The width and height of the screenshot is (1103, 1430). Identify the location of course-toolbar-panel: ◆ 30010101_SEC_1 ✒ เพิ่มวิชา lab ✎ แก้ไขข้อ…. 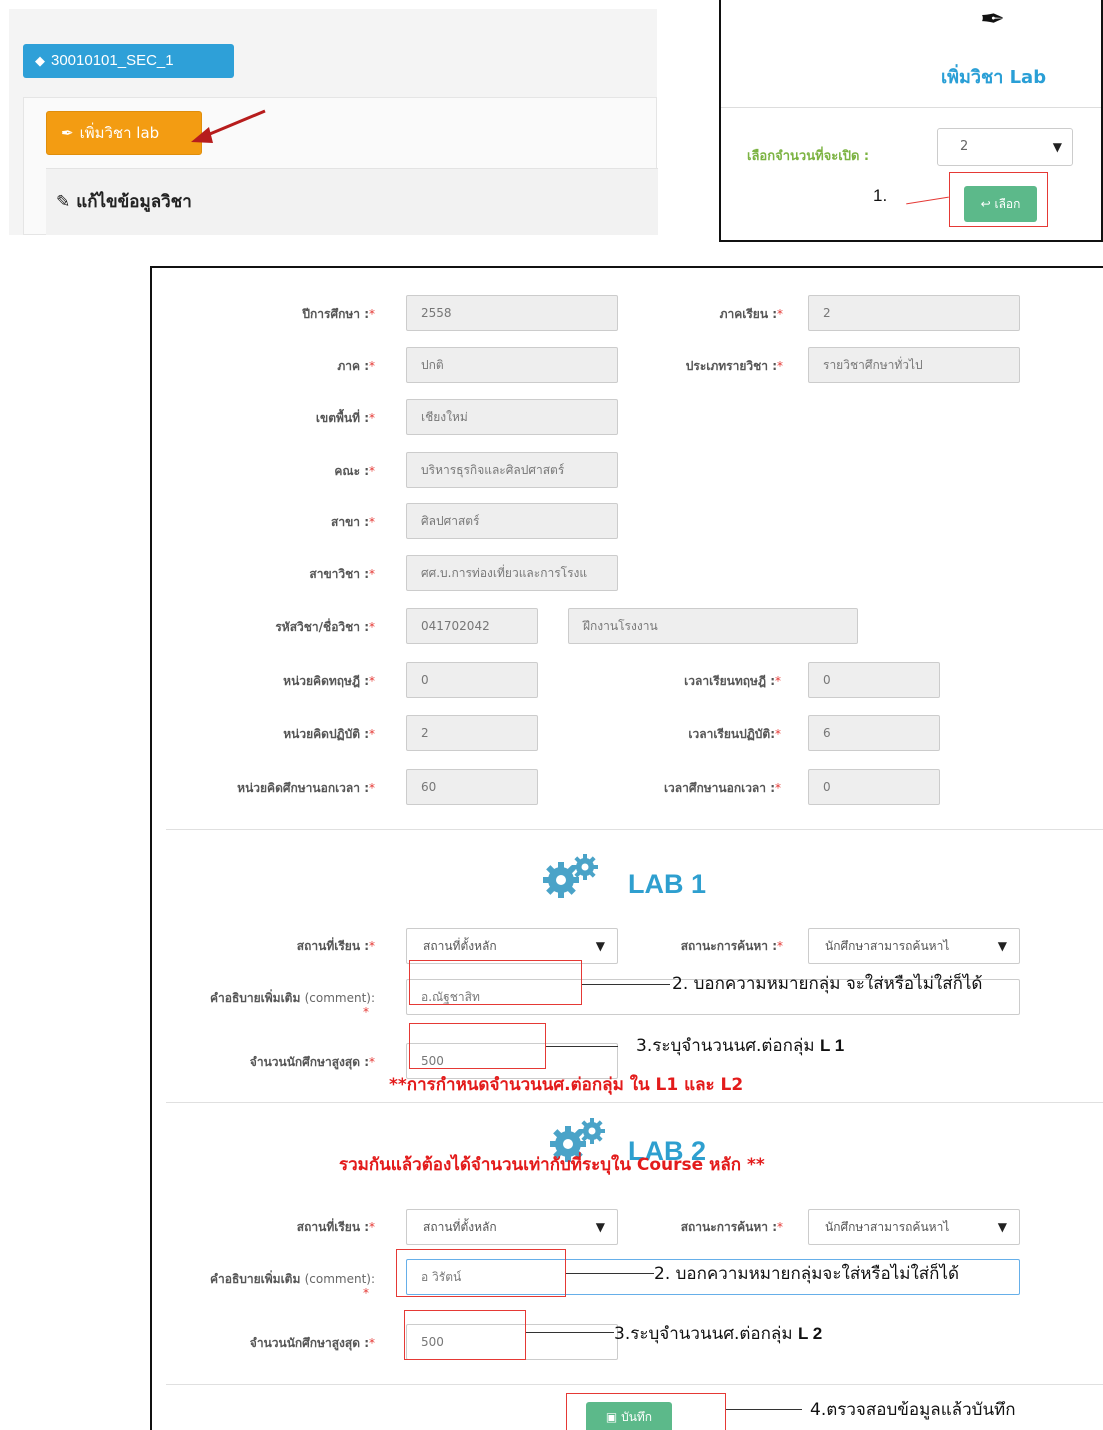
(333, 122).